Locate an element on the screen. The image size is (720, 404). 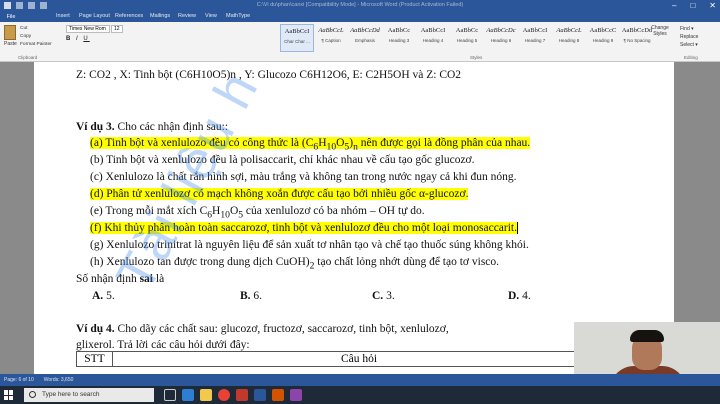
tab-page-layout: Page Layout is located at coordinates (94, 16).